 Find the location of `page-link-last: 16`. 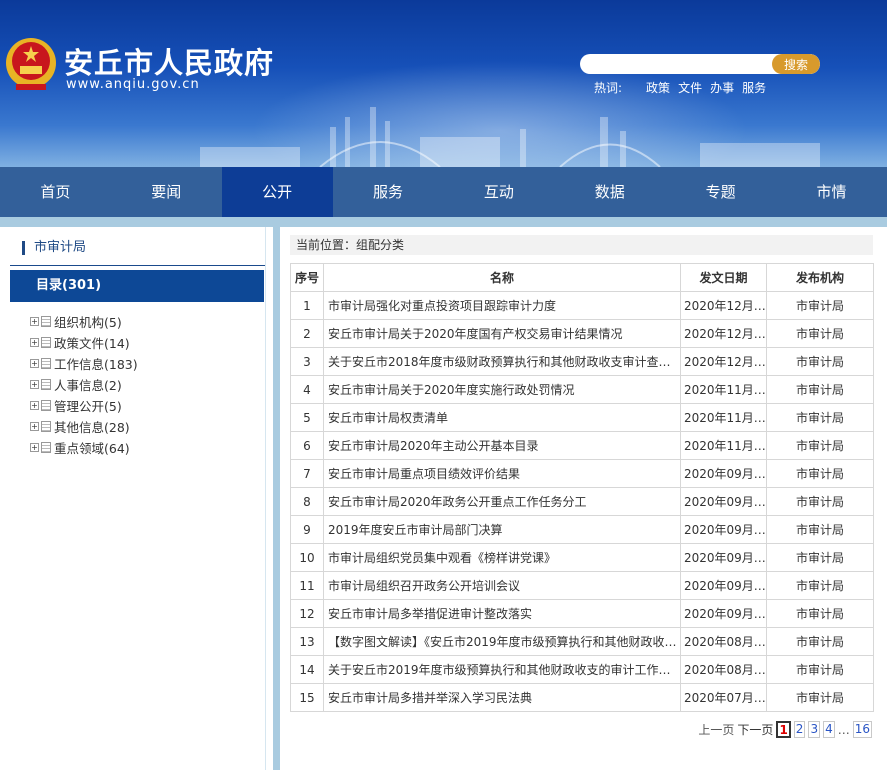

page-link-last: 16 is located at coordinates (862, 729).